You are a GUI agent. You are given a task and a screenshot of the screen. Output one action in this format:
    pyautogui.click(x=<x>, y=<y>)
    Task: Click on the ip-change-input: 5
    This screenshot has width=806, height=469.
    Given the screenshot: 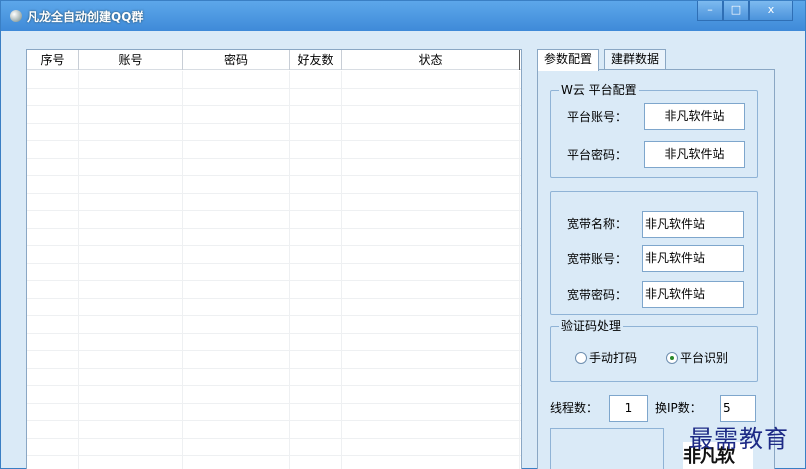 What is the action you would take?
    pyautogui.click(x=738, y=408)
    